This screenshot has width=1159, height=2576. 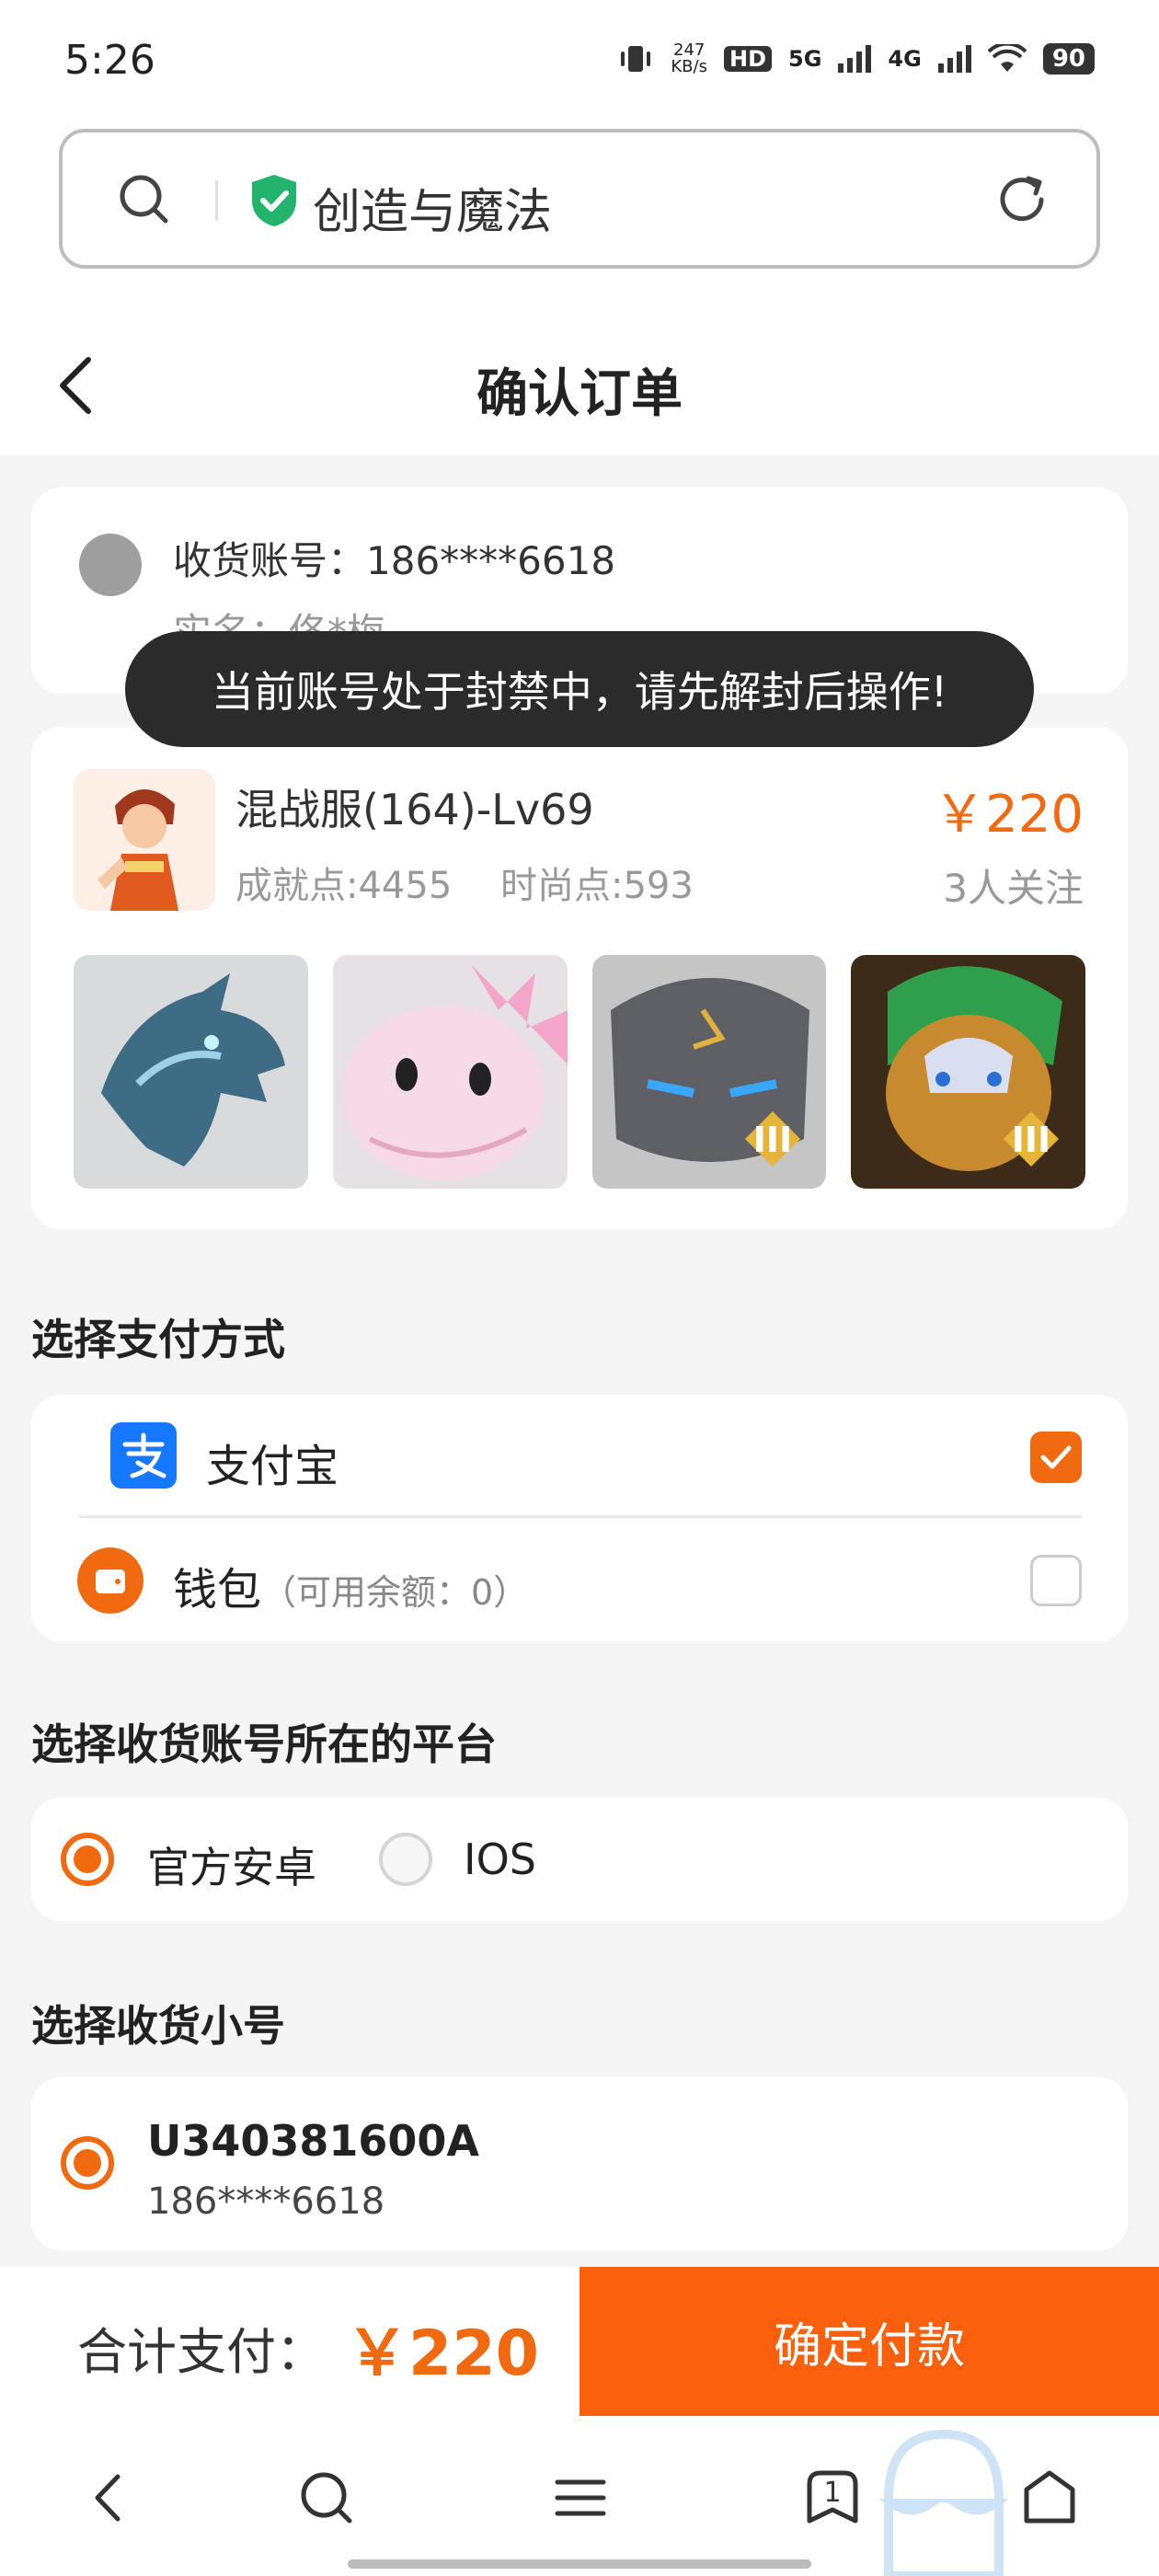 I want to click on pet-lion-warrior: III, so click(x=968, y=1072).